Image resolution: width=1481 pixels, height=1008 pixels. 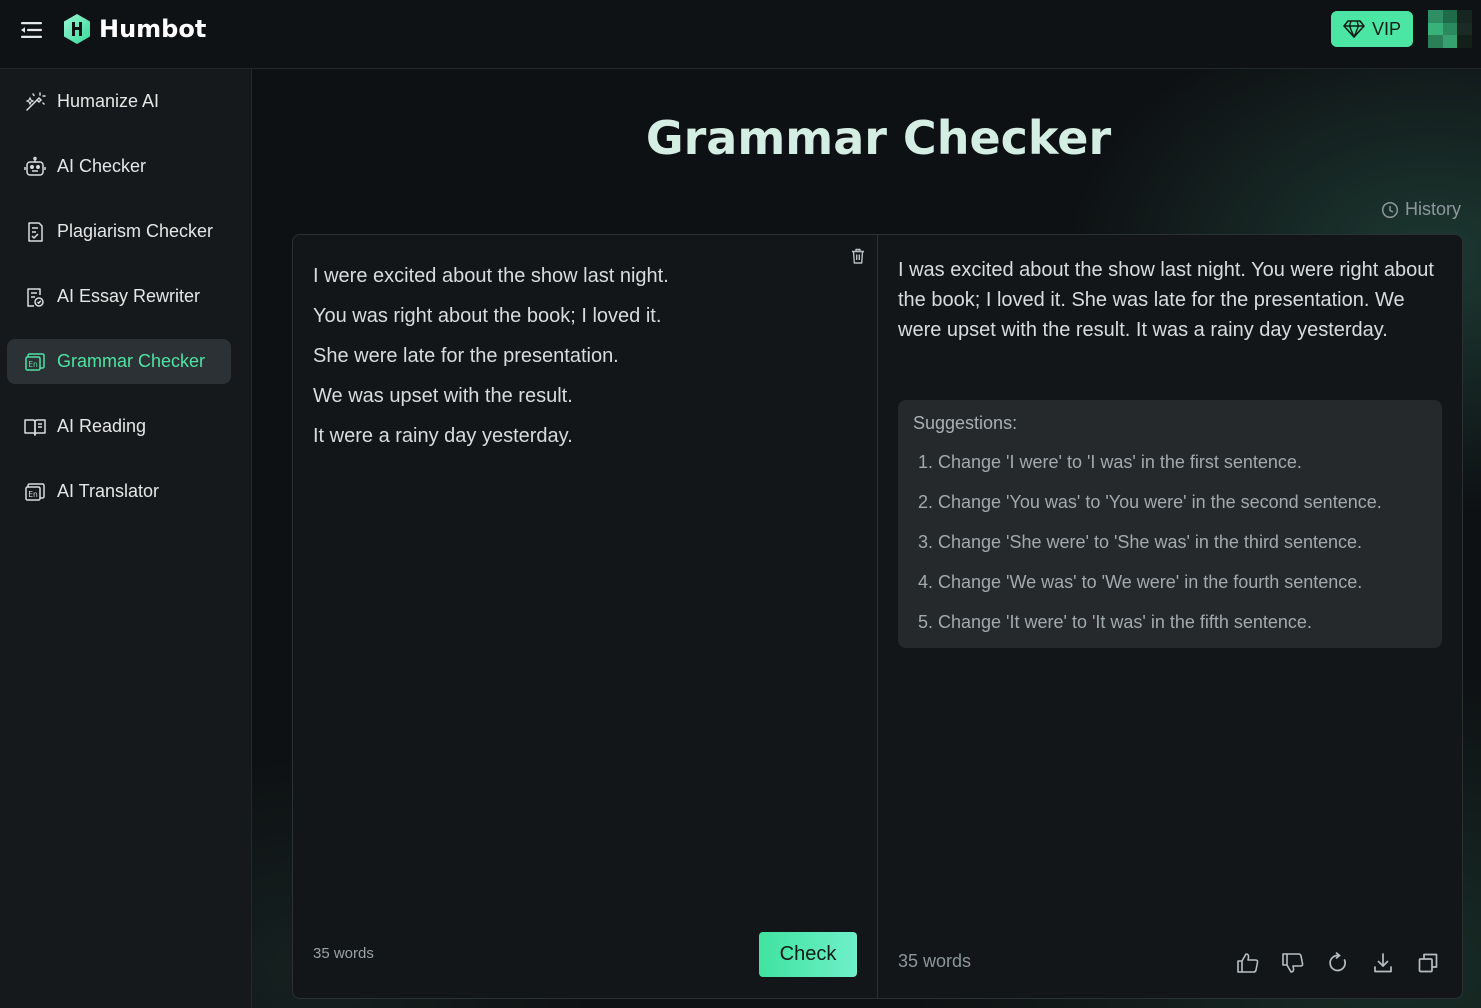 I want to click on sidebar-item-humanize-ai: Humanize AI, so click(x=119, y=101).